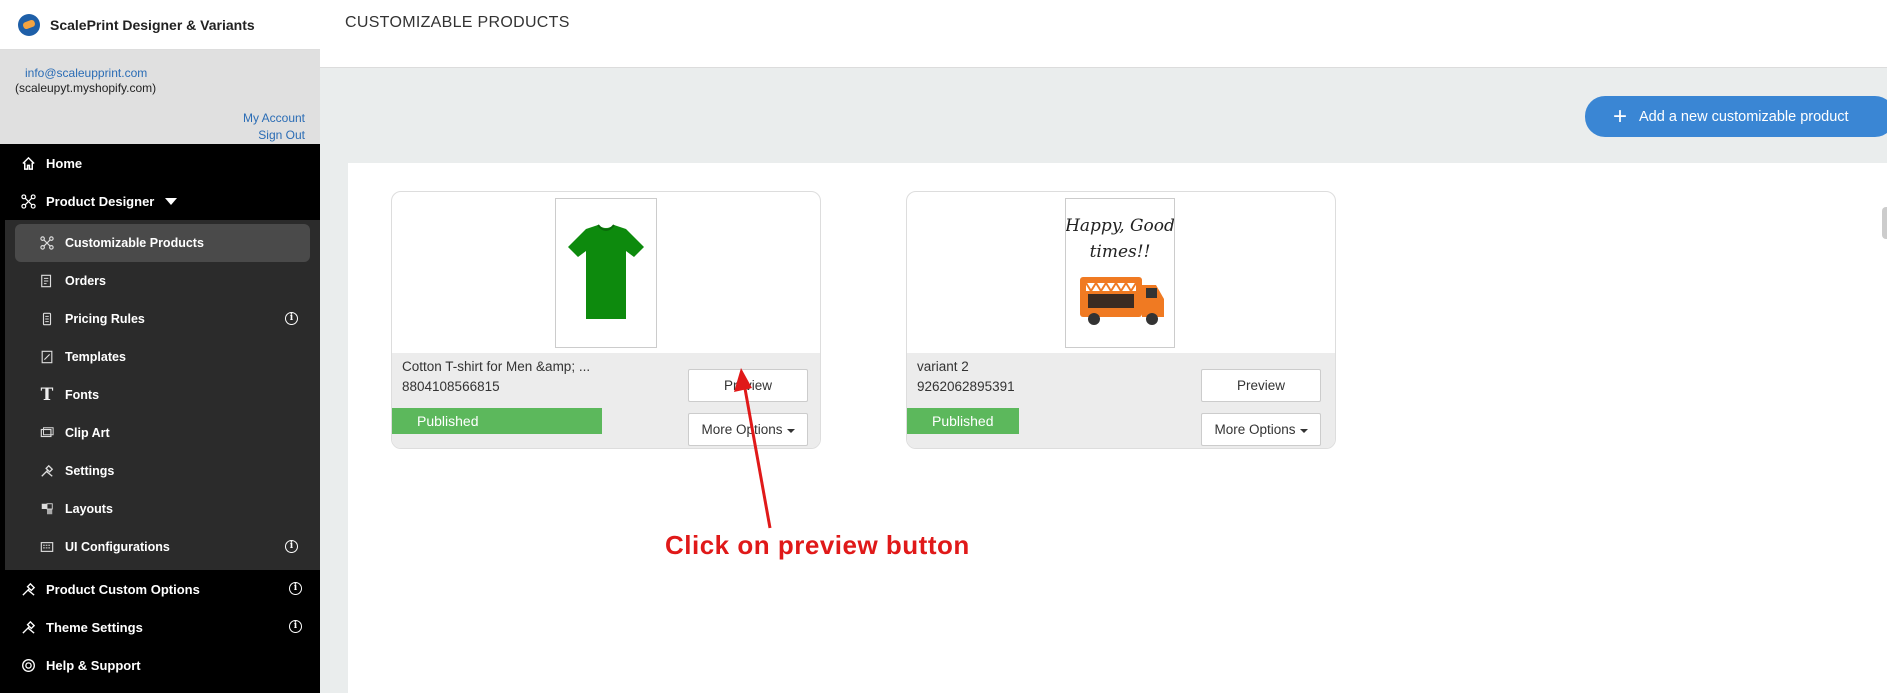 The image size is (1887, 693). What do you see at coordinates (162, 319) in the screenshot?
I see `sidebar-item-pricing-rules: Pricing Rules i` at bounding box center [162, 319].